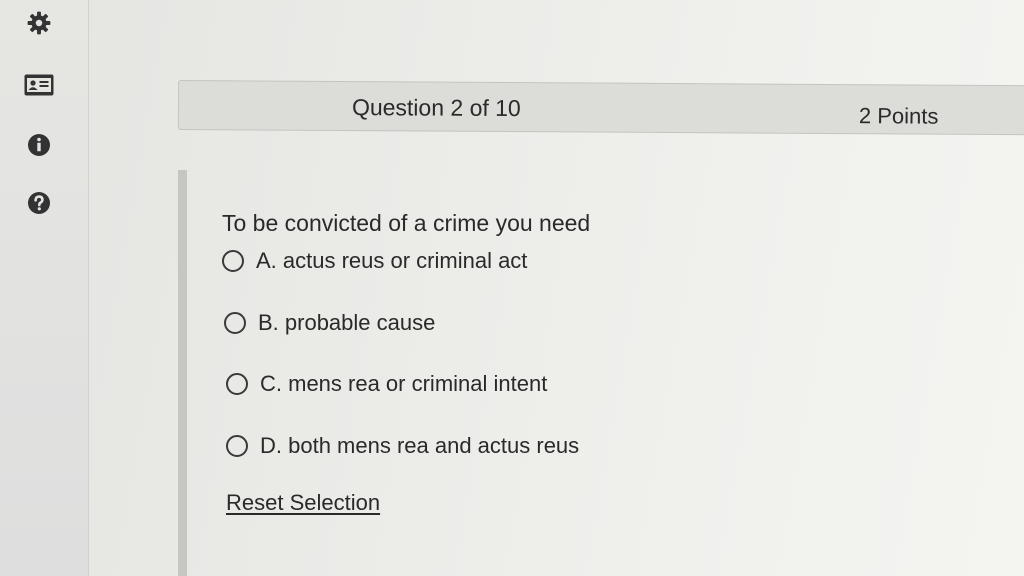  Describe the element at coordinates (39, 203) in the screenshot. I see `help-icon` at that location.